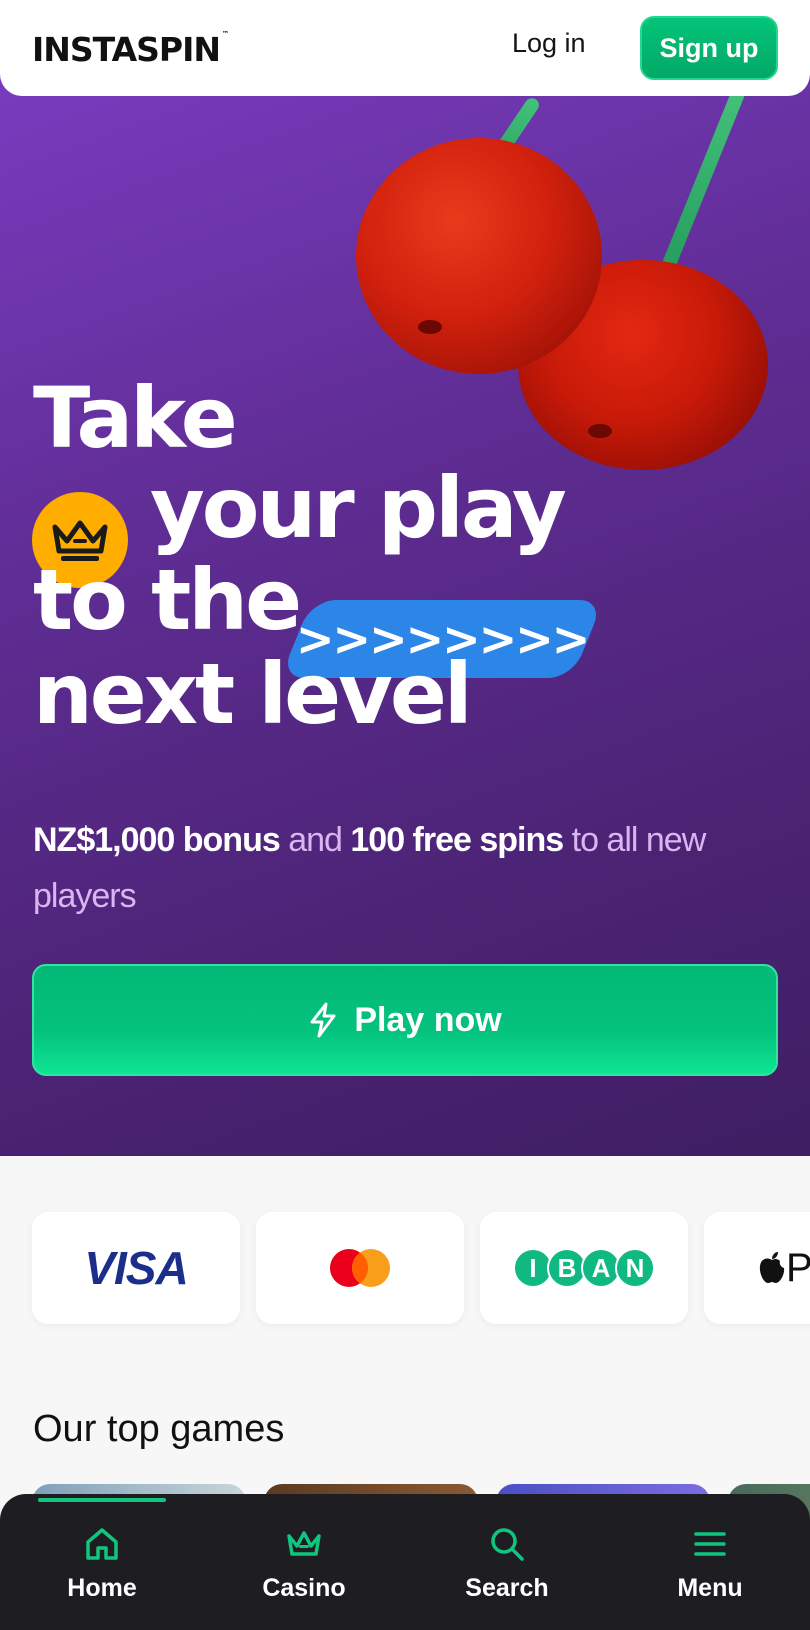 This screenshot has width=810, height=1630. I want to click on logo-tm: ™, so click(225, 34).